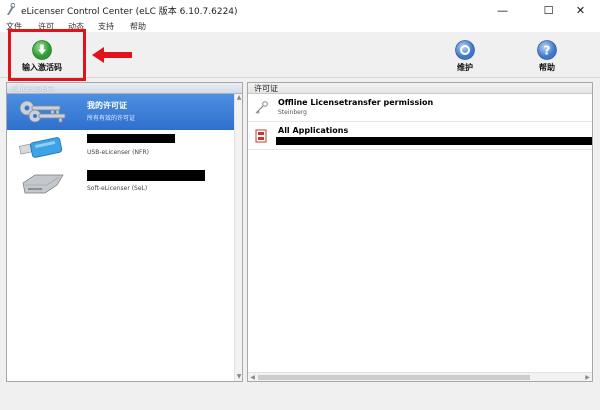  Describe the element at coordinates (124, 184) in the screenshot. I see `elicenser-item-soft: Soft-eLicenser (SeL)` at that location.